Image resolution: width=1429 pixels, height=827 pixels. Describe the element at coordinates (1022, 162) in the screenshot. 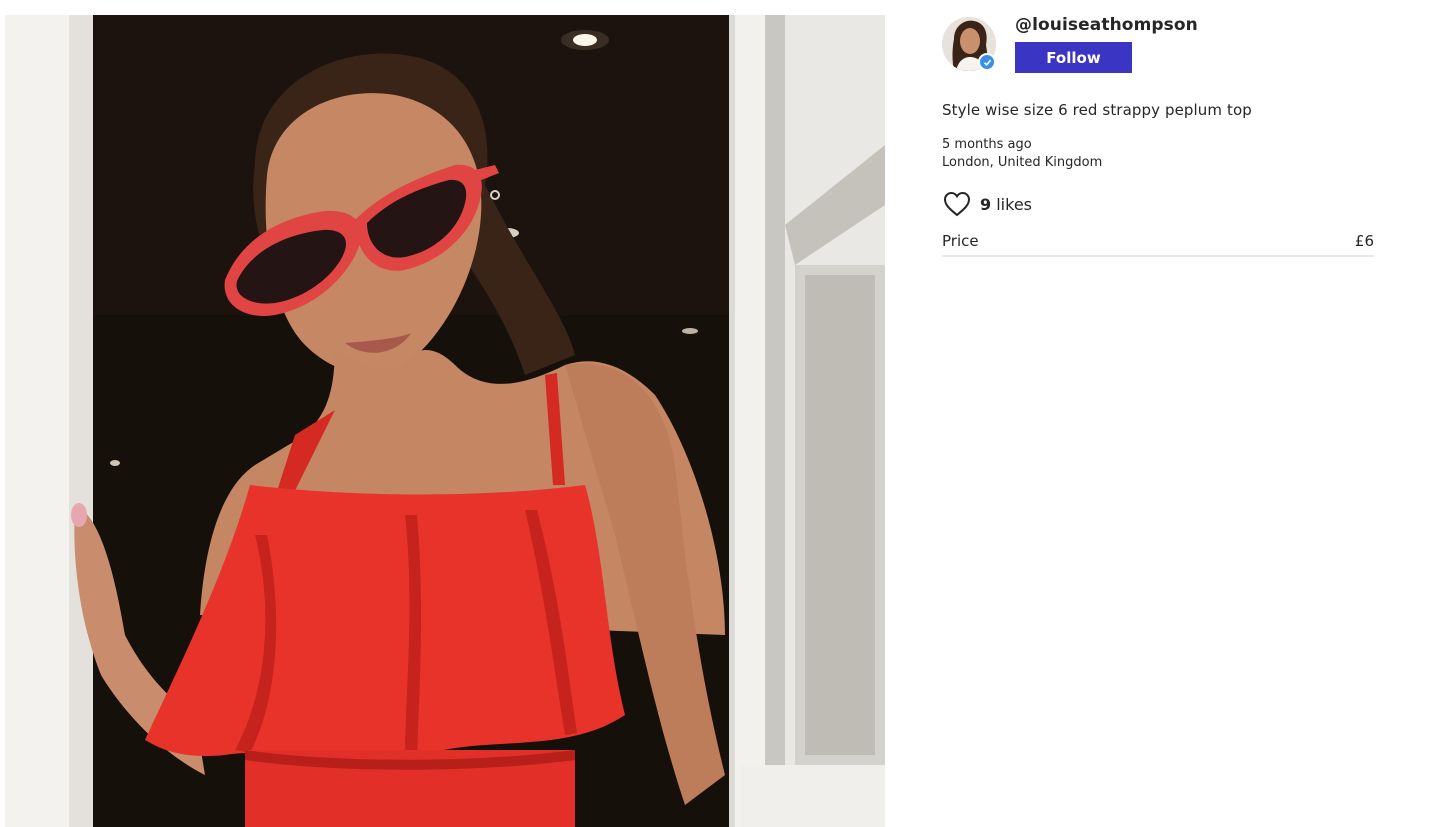

I see `location: London, United Kingdom` at that location.